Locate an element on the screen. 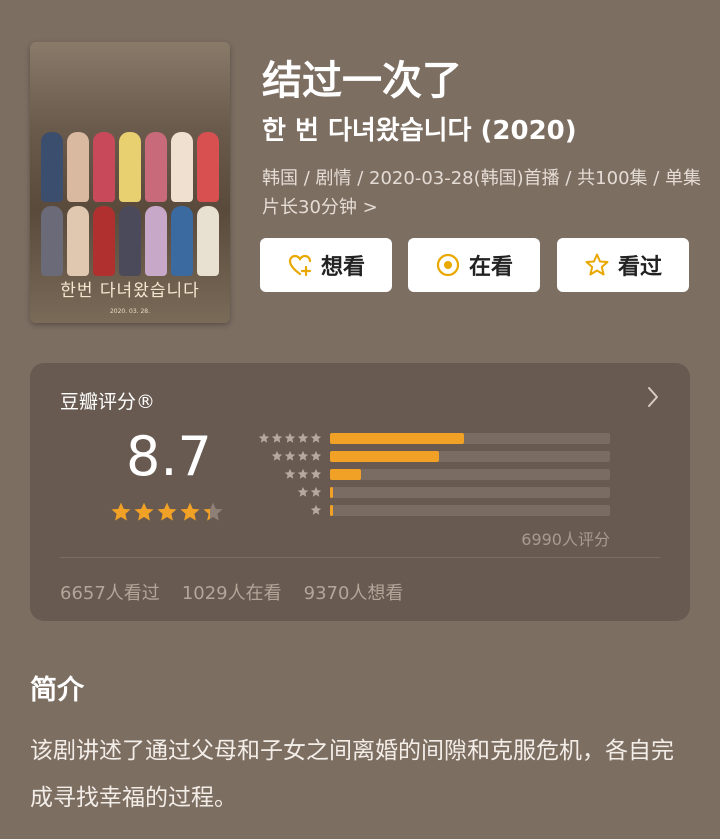  want-button: 想看 is located at coordinates (326, 265).